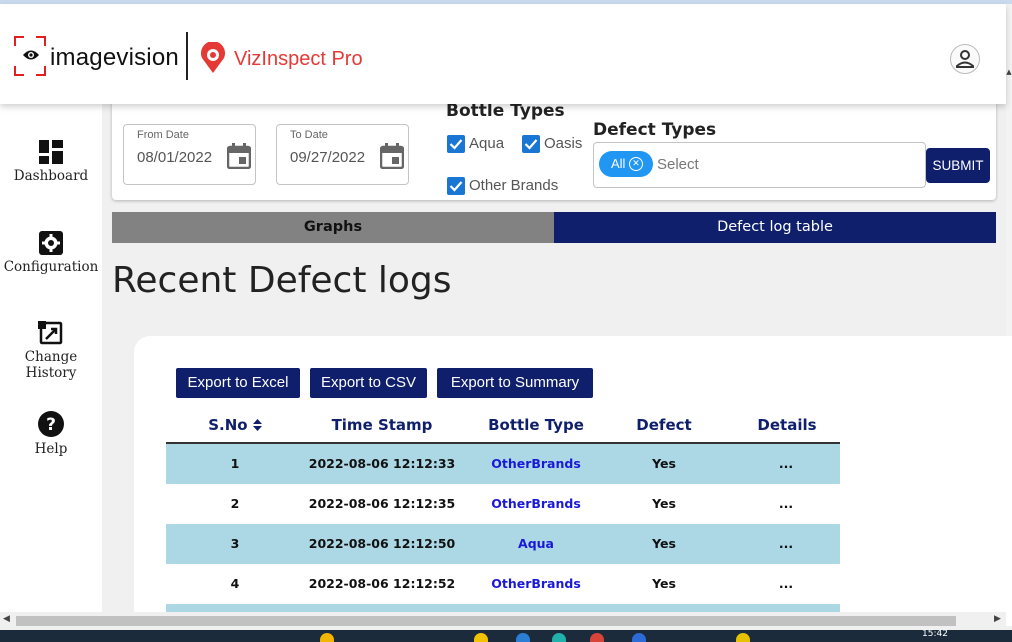 The height and width of the screenshot is (642, 1012). I want to click on from-date-label: From Date, so click(163, 135).